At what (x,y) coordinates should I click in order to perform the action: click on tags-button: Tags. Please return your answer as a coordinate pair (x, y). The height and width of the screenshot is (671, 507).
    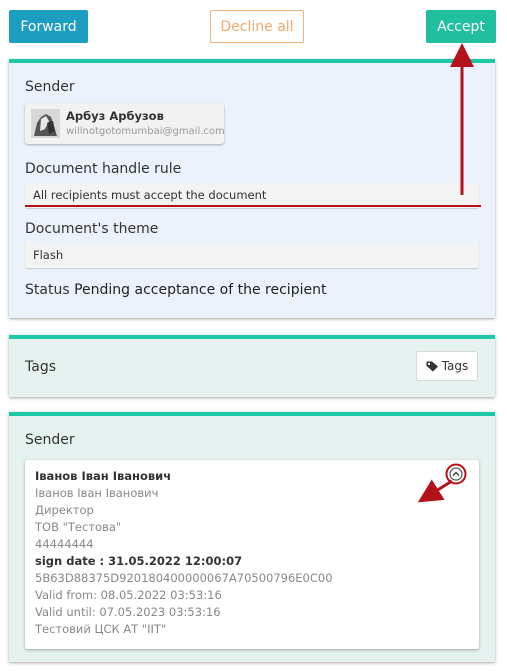
    Looking at the image, I should click on (447, 366).